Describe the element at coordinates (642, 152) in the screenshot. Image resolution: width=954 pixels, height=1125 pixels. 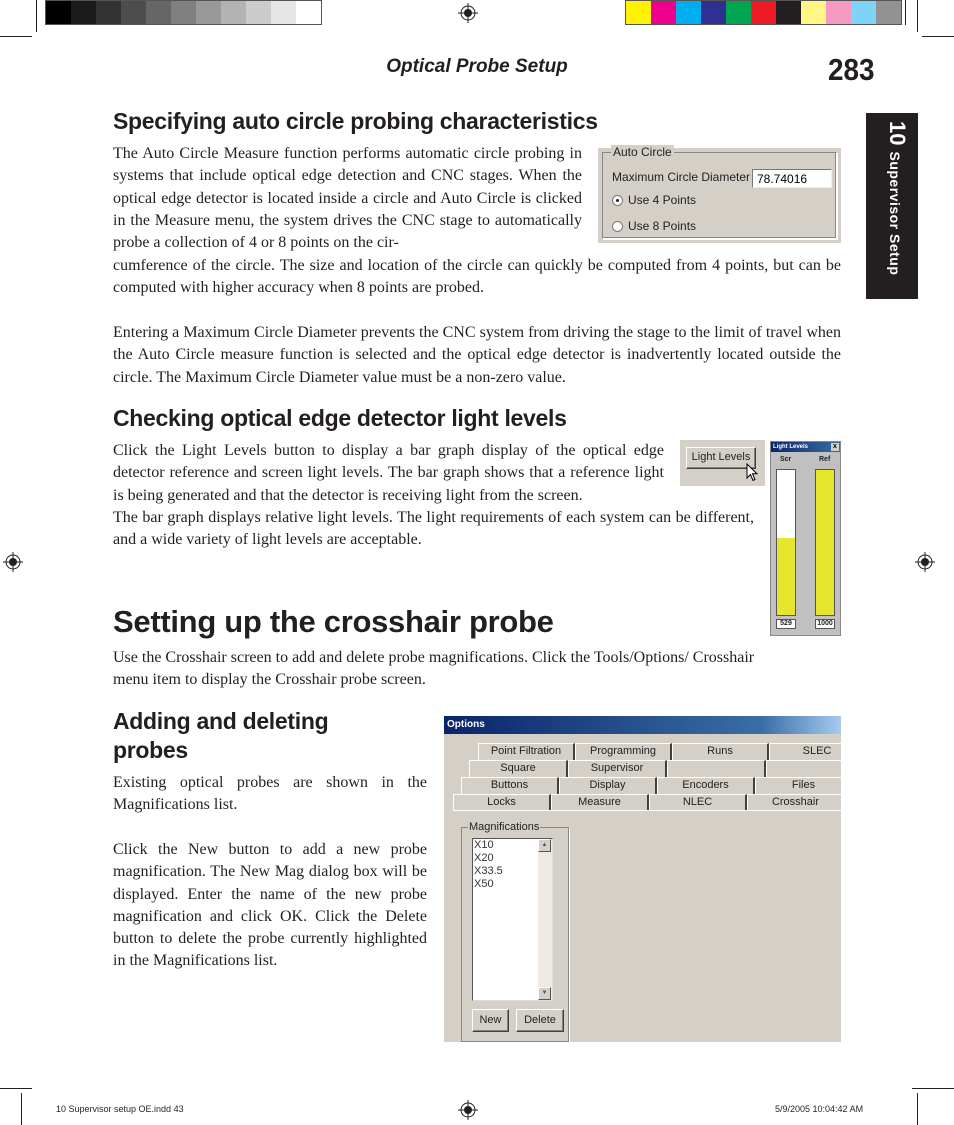
I see `auto-circle-group-label: Auto Circle` at that location.